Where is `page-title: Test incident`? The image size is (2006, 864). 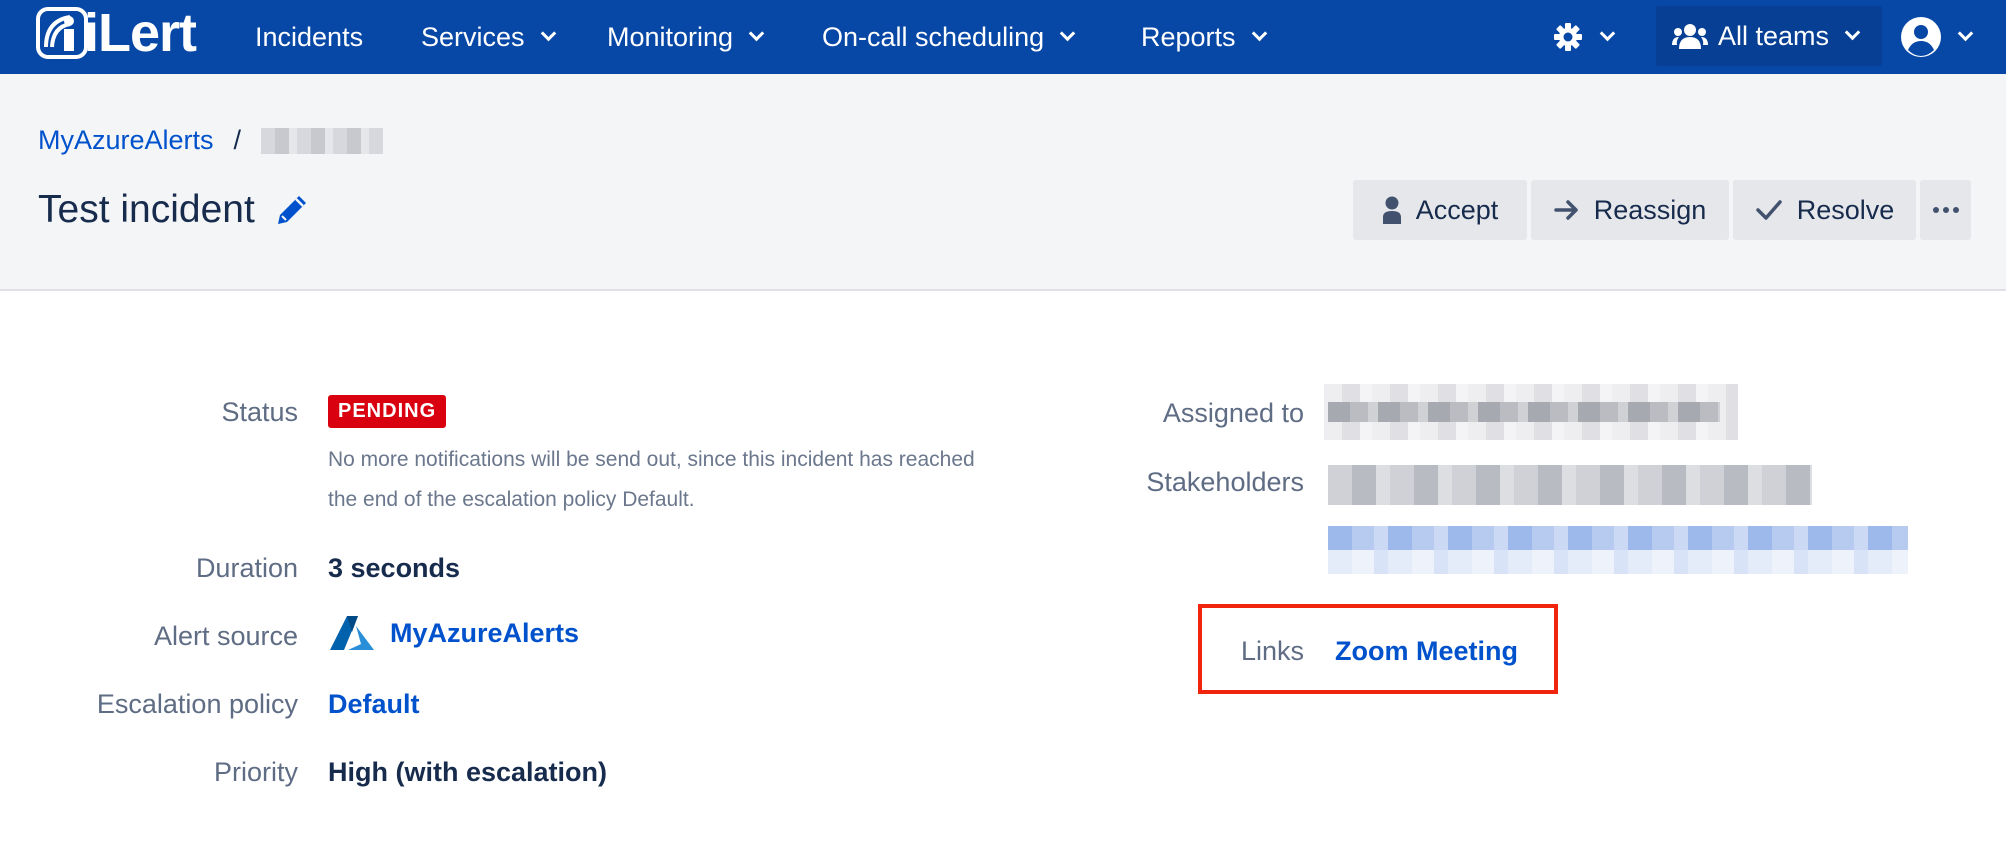
page-title: Test incident is located at coordinates (173, 210).